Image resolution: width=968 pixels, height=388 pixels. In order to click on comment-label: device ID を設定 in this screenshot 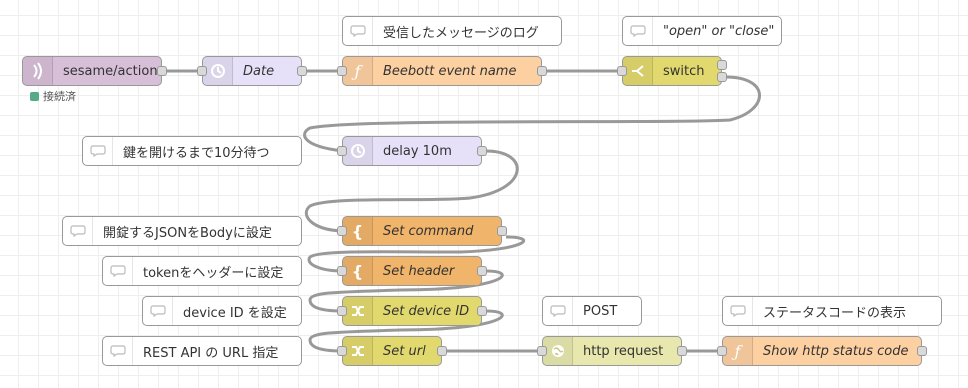, I will do `click(235, 313)`.